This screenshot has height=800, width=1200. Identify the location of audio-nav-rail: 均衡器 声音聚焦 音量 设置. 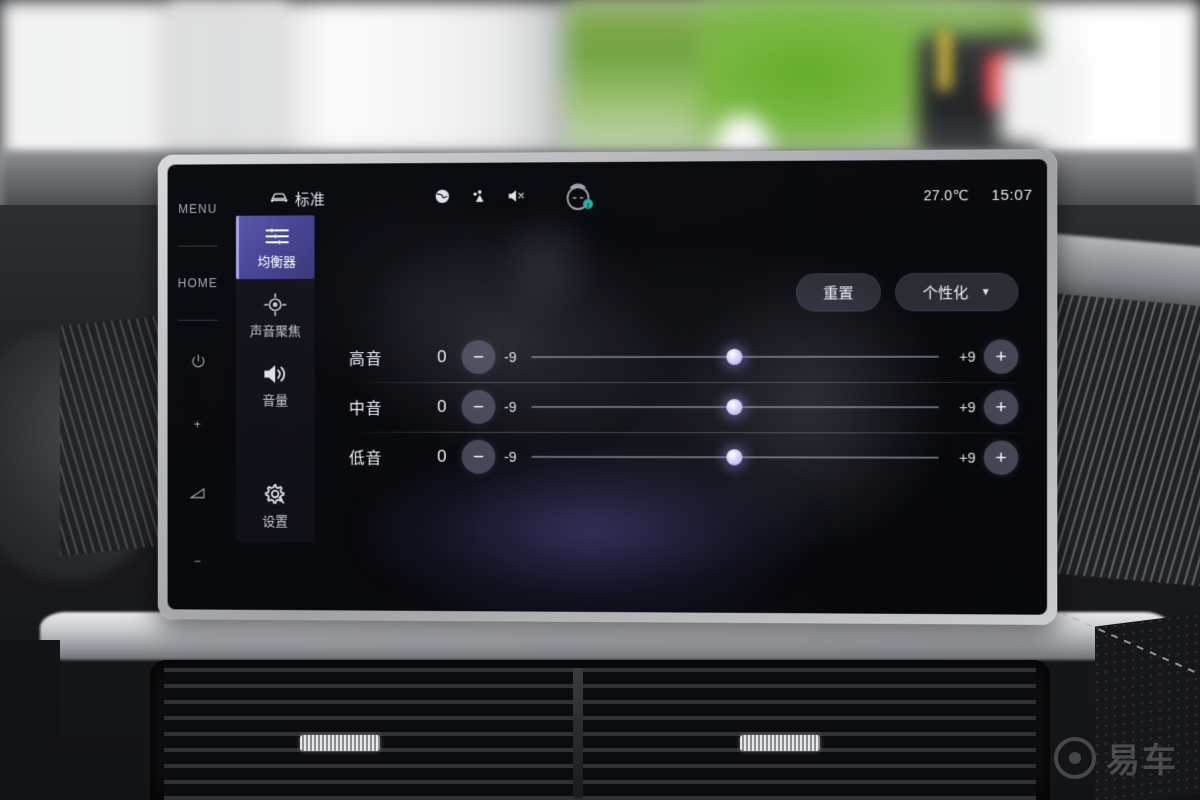
(275, 379).